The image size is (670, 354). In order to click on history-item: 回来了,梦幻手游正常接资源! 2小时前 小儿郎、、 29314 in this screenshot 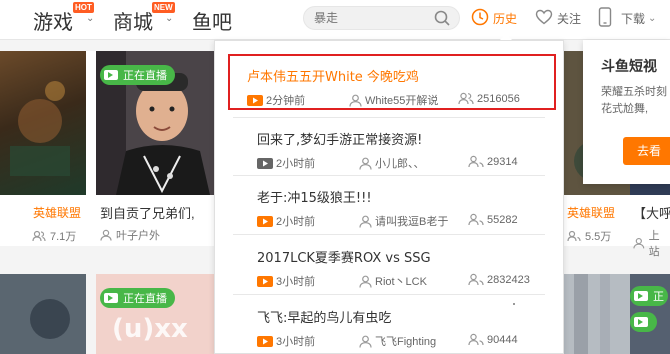, I will do `click(387, 147)`.